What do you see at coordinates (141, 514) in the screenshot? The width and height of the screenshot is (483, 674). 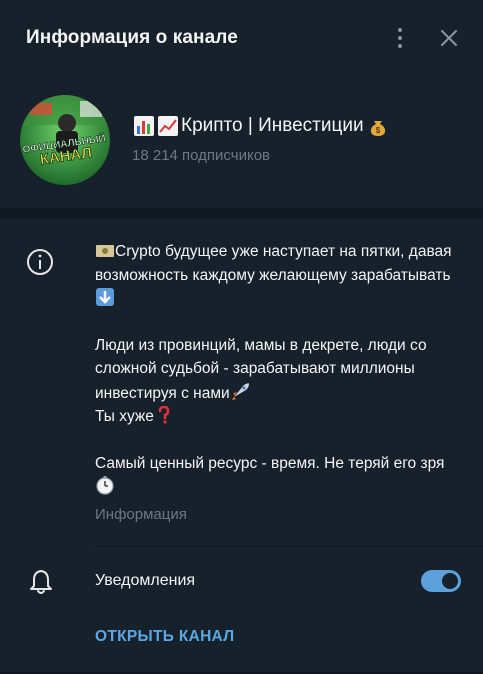 I see `description-caption: Информация` at bounding box center [141, 514].